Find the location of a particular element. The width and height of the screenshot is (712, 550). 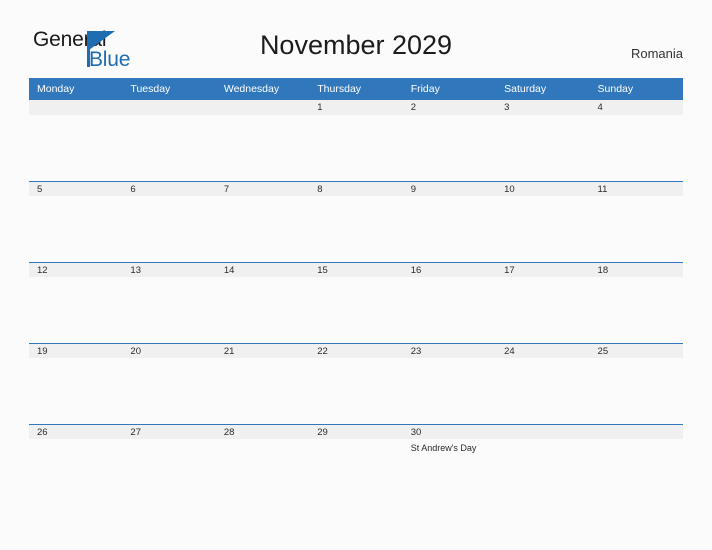

day-cell-content: 10 is located at coordinates (543, 221).